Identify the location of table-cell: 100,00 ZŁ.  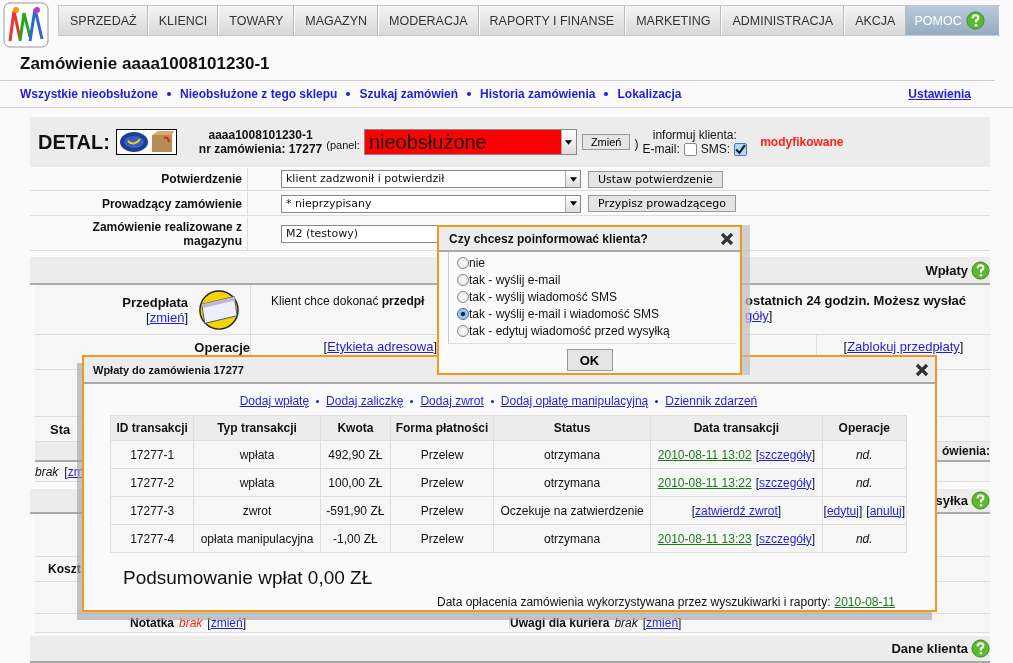
(355, 482).